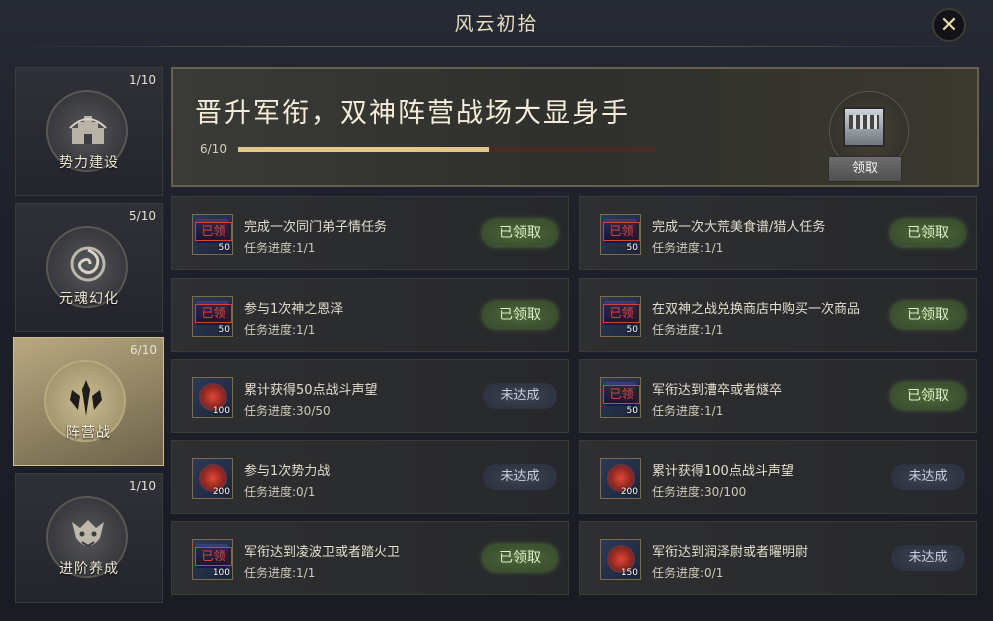 The height and width of the screenshot is (621, 993). I want to click on task-progress: 任务进度:30/100, so click(699, 491).